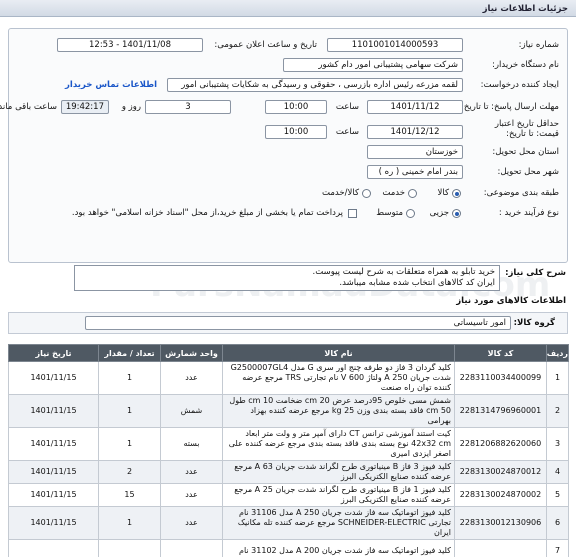 Image resolution: width=576 pixels, height=557 pixels. Describe the element at coordinates (557, 353) in the screenshot. I see `col-header-row-number: ردیف` at that location.